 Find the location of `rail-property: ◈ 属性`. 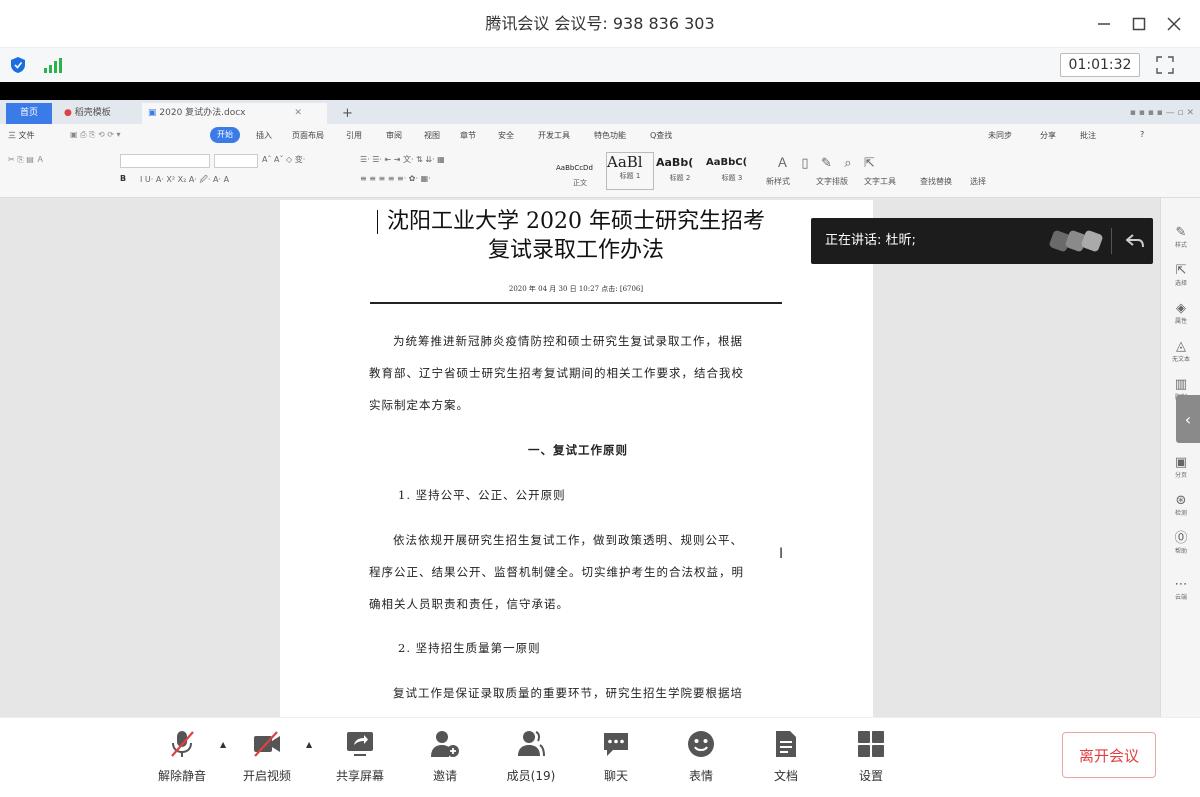

rail-property: ◈ 属性 is located at coordinates (1180, 313).